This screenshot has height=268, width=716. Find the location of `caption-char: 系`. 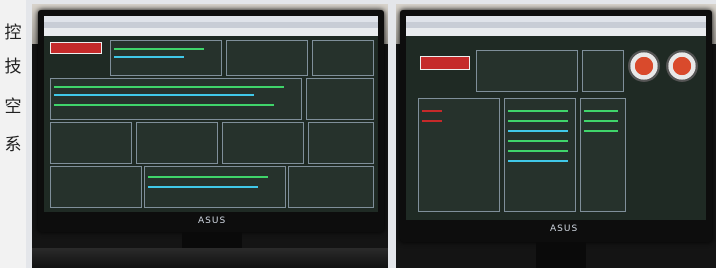

caption-char: 系 is located at coordinates (13, 145).